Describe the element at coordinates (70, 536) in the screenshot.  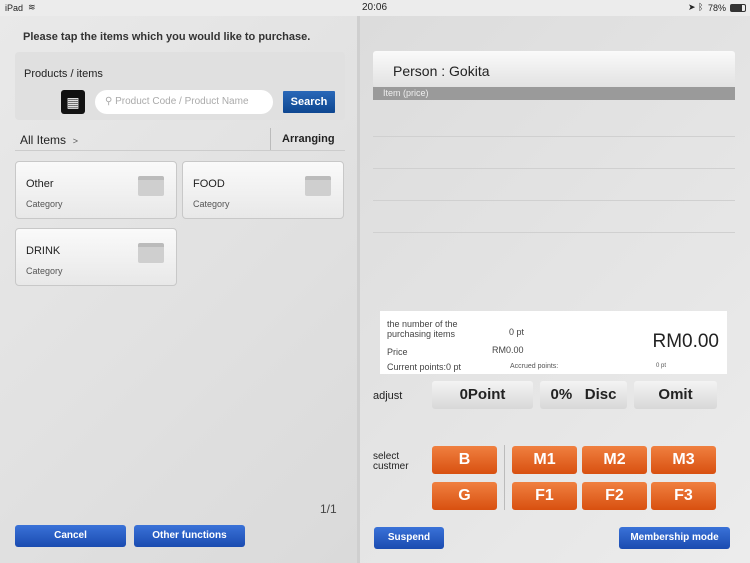
I see `cancel-button: Cancel` at that location.